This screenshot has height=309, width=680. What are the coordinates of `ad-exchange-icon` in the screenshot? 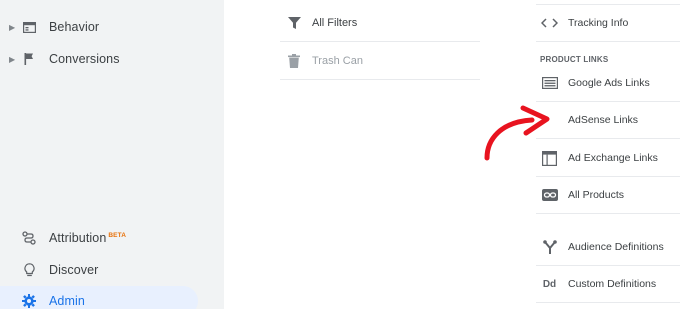 It's located at (549, 158).